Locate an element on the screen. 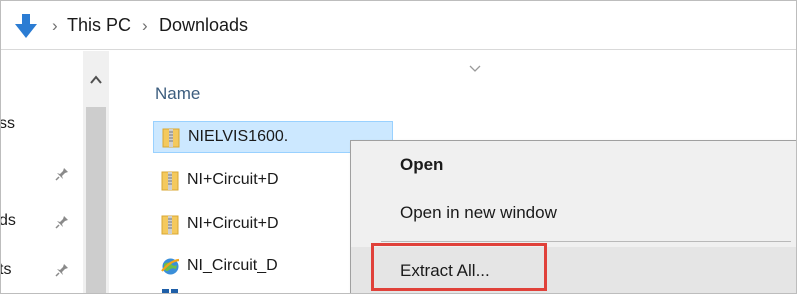  menu-item-open-in-new-window: Open in new window is located at coordinates (573, 213).